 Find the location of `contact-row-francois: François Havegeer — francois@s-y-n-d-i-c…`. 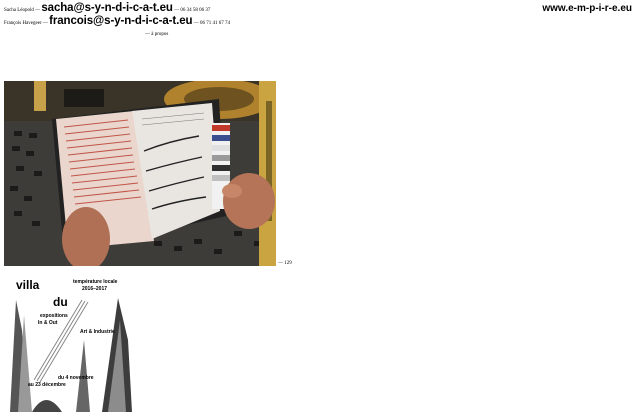

contact-row-francois: François Havegeer — francois@s-y-n-d-i-c… is located at coordinates (117, 22).